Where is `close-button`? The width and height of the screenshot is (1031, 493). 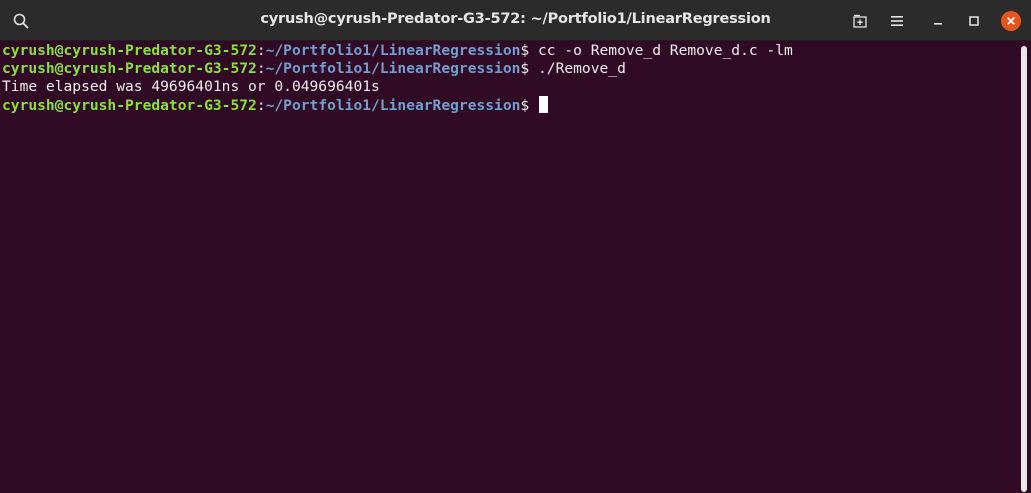
close-button is located at coordinates (1011, 21).